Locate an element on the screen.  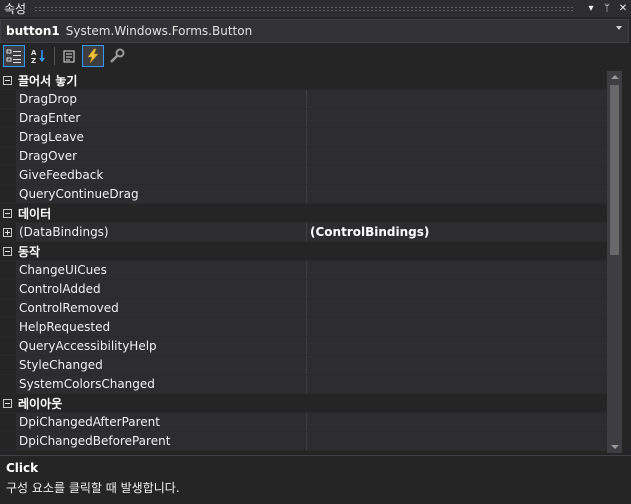
property-row: DragLeave is located at coordinates (303, 137).